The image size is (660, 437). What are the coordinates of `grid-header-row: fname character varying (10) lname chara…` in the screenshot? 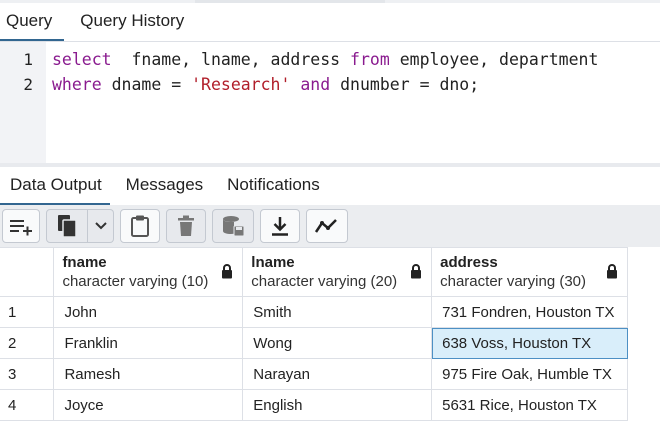 It's located at (314, 272).